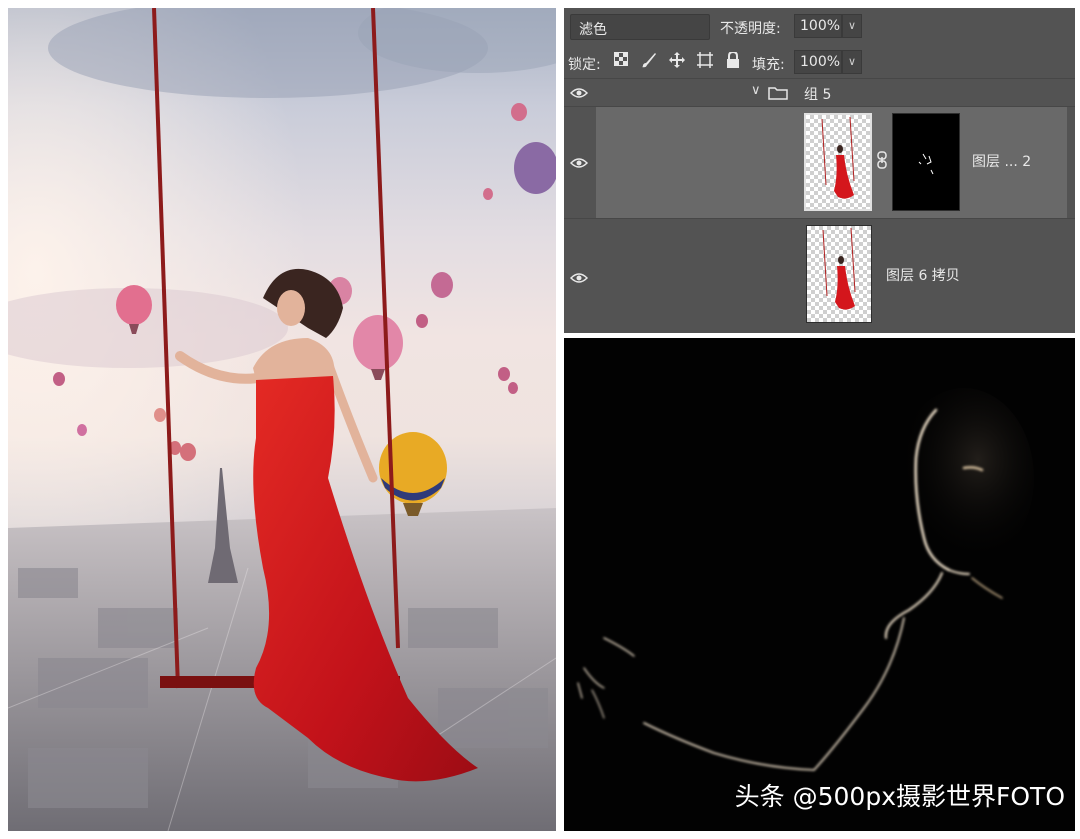  I want to click on fill-label: 填充:, so click(768, 65).